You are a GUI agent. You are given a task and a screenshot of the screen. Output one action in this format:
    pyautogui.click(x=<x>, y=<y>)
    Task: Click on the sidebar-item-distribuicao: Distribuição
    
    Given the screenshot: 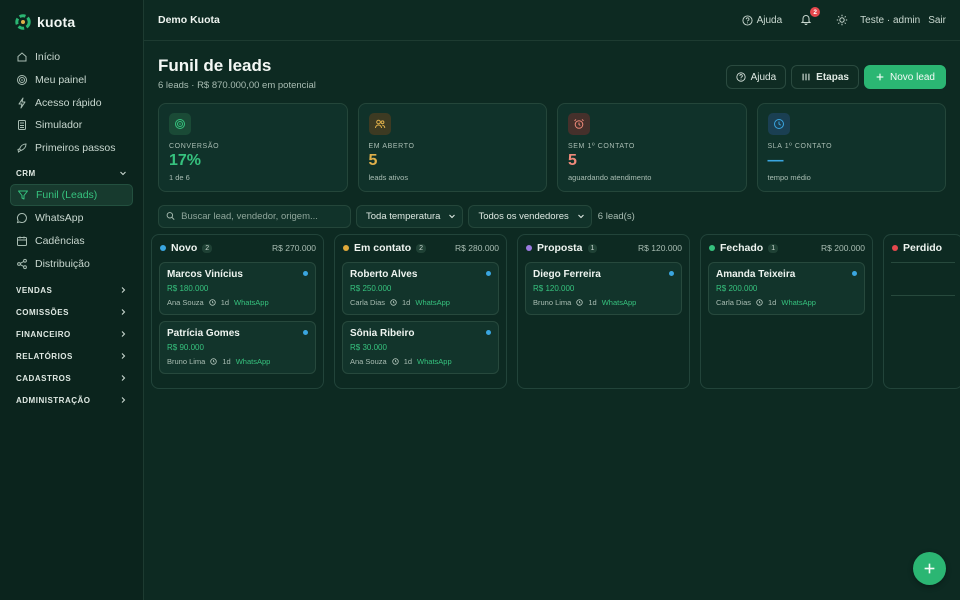 What is the action you would take?
    pyautogui.click(x=71, y=264)
    